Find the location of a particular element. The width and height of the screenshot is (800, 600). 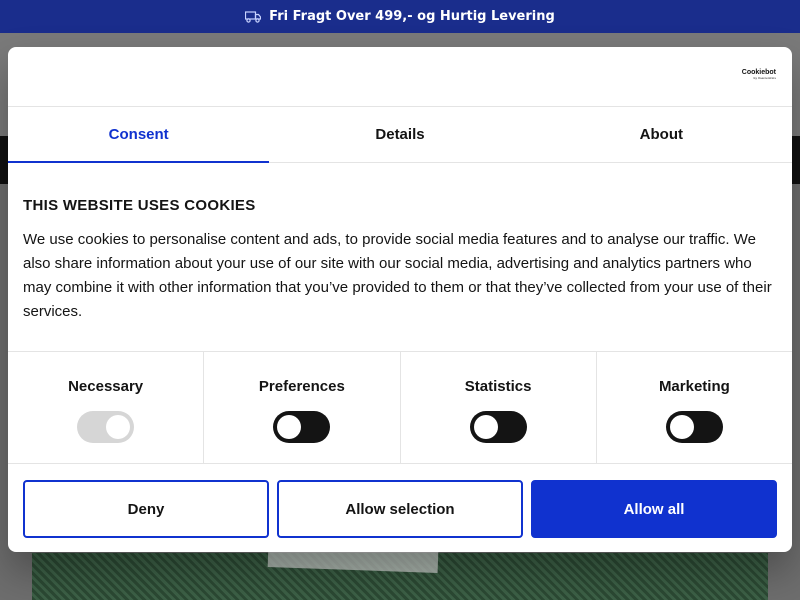

category-label: Preferences is located at coordinates (301, 386).